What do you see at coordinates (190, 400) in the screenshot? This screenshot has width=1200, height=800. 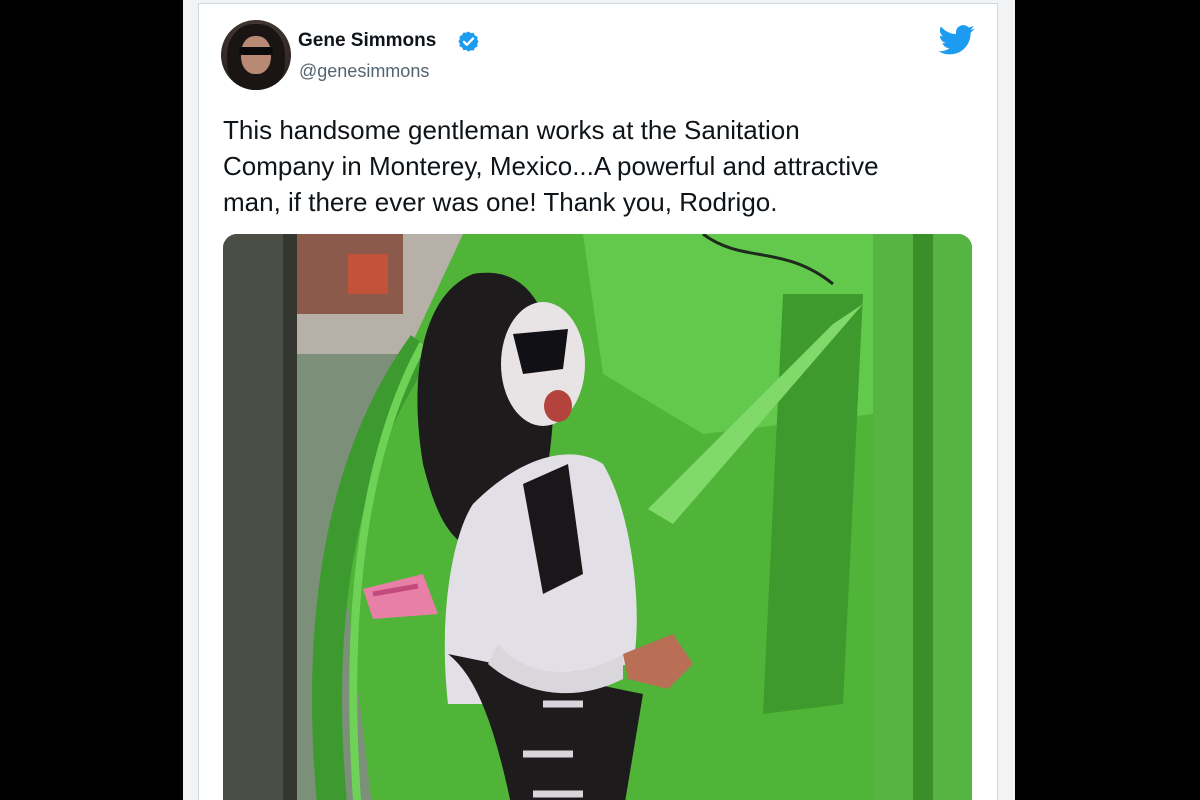 I see `page-background-left` at bounding box center [190, 400].